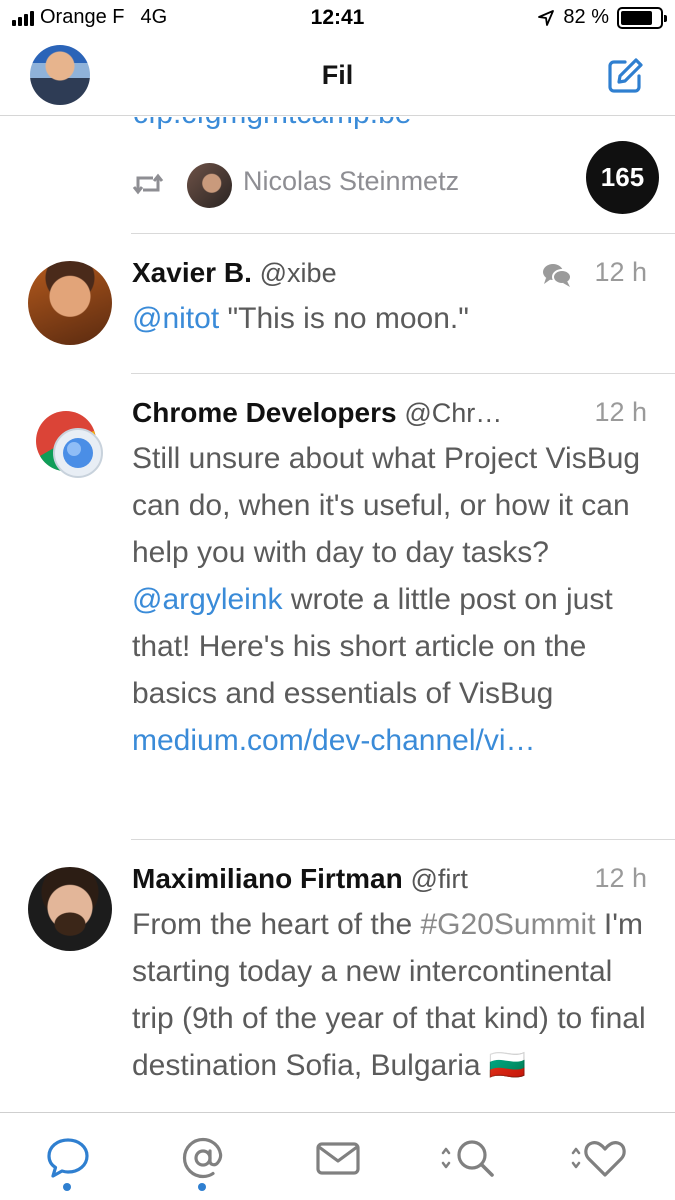 This screenshot has width=675, height=1200. I want to click on tweet-header: Maximiliano Firtman @firt, so click(348, 879).